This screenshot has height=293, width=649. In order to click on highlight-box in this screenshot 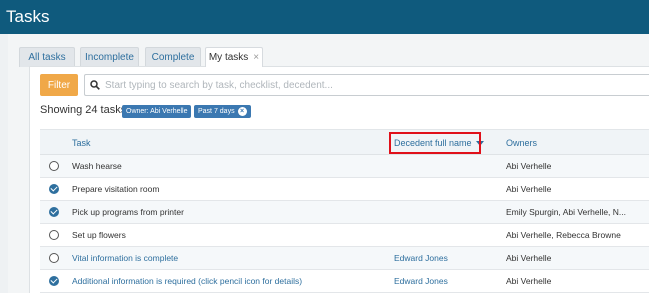, I will do `click(435, 143)`.